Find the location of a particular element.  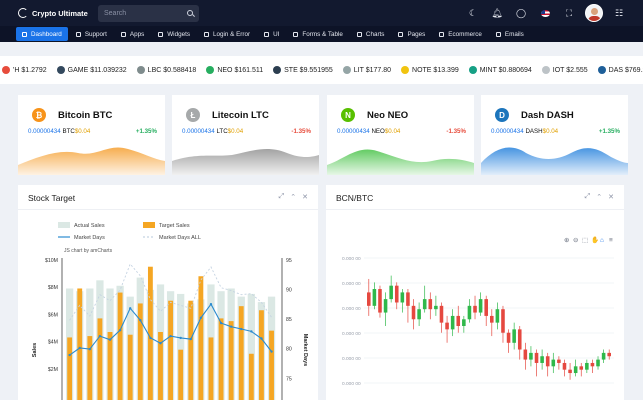

panel-tools: ⤢ ⌃ ✕ is located at coordinates (599, 197).